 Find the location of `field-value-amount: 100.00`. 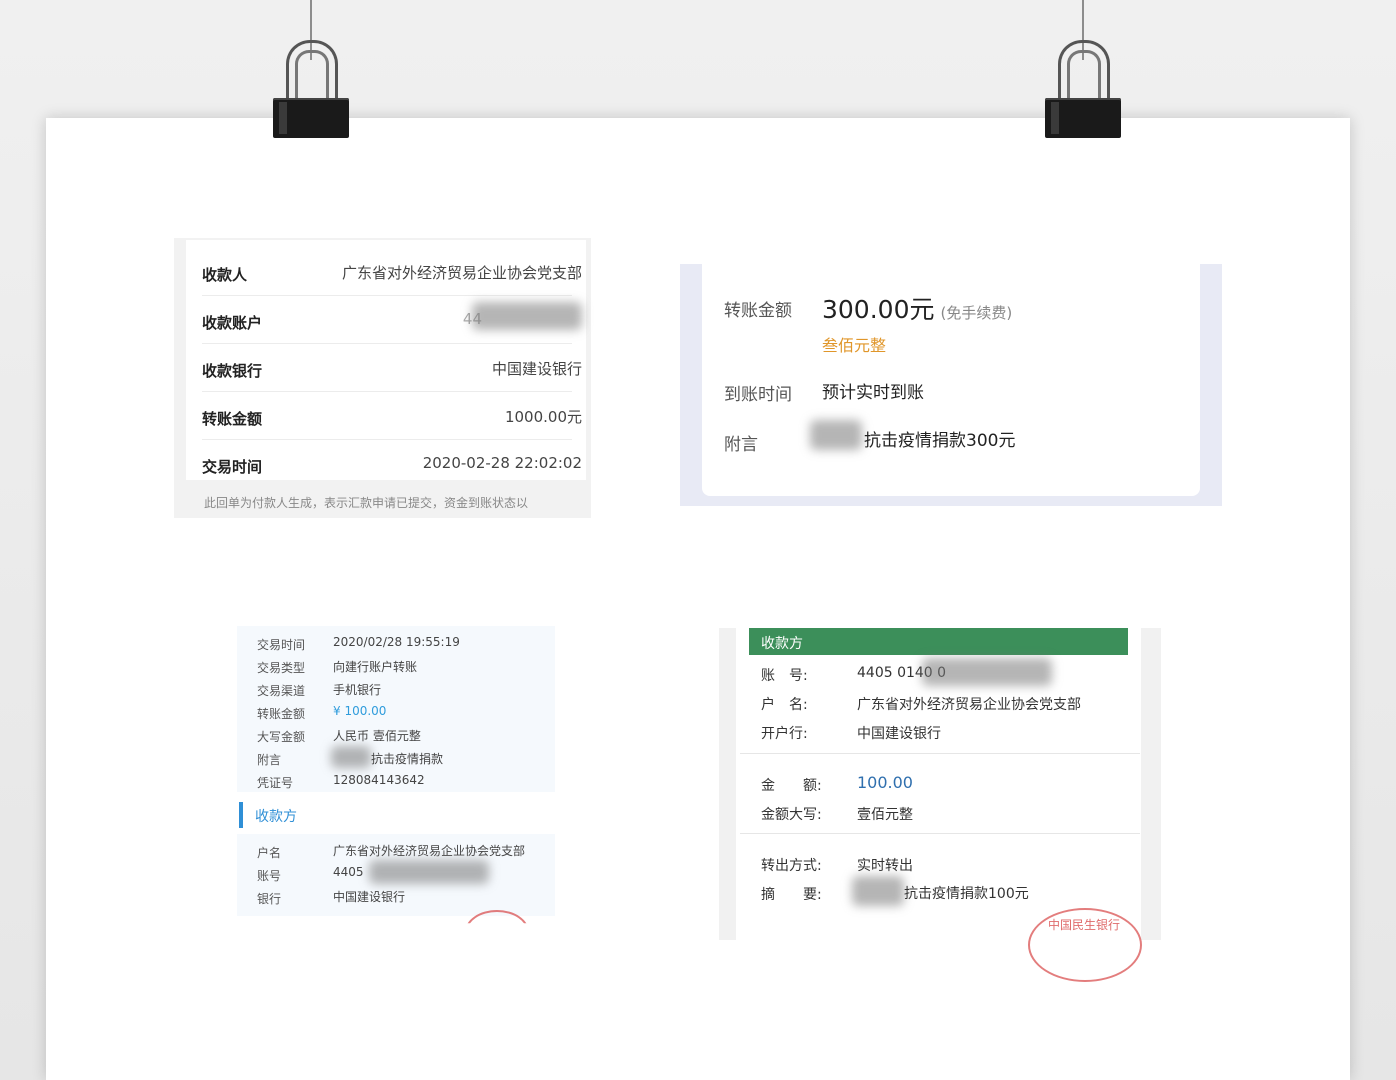

field-value-amount: 100.00 is located at coordinates (885, 782).